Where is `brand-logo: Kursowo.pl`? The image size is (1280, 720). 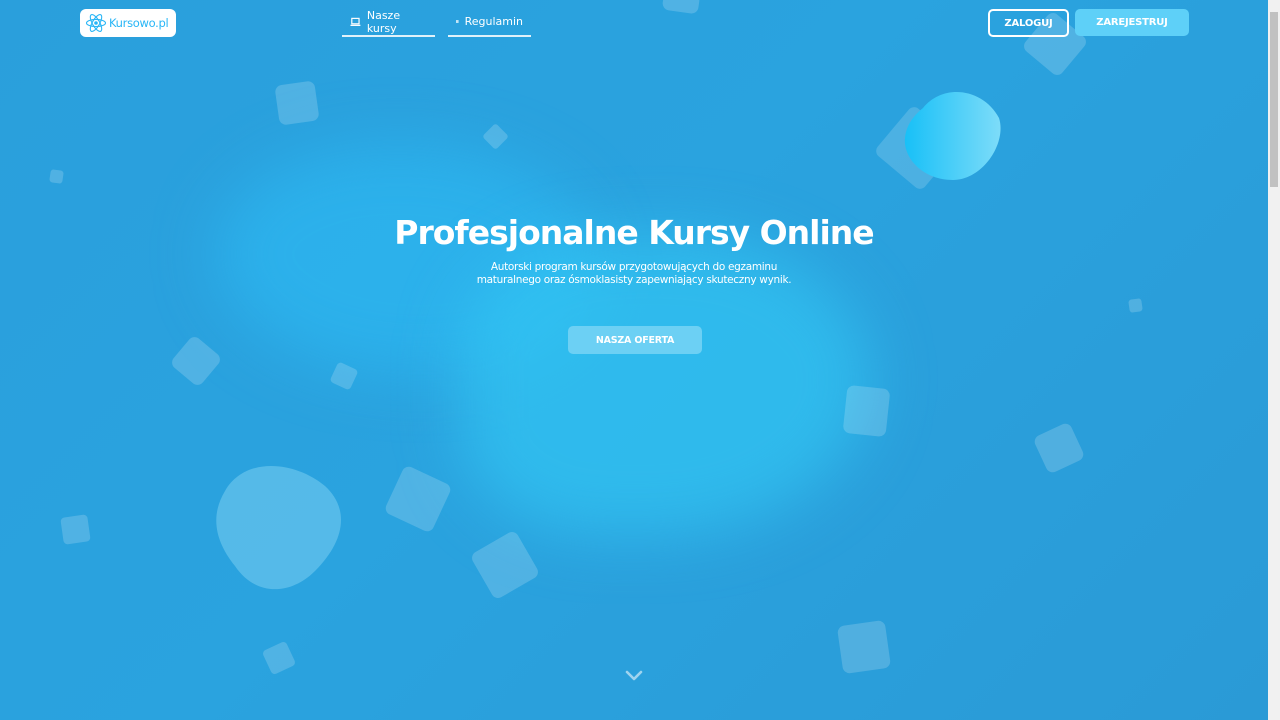 brand-logo: Kursowo.pl is located at coordinates (128, 23).